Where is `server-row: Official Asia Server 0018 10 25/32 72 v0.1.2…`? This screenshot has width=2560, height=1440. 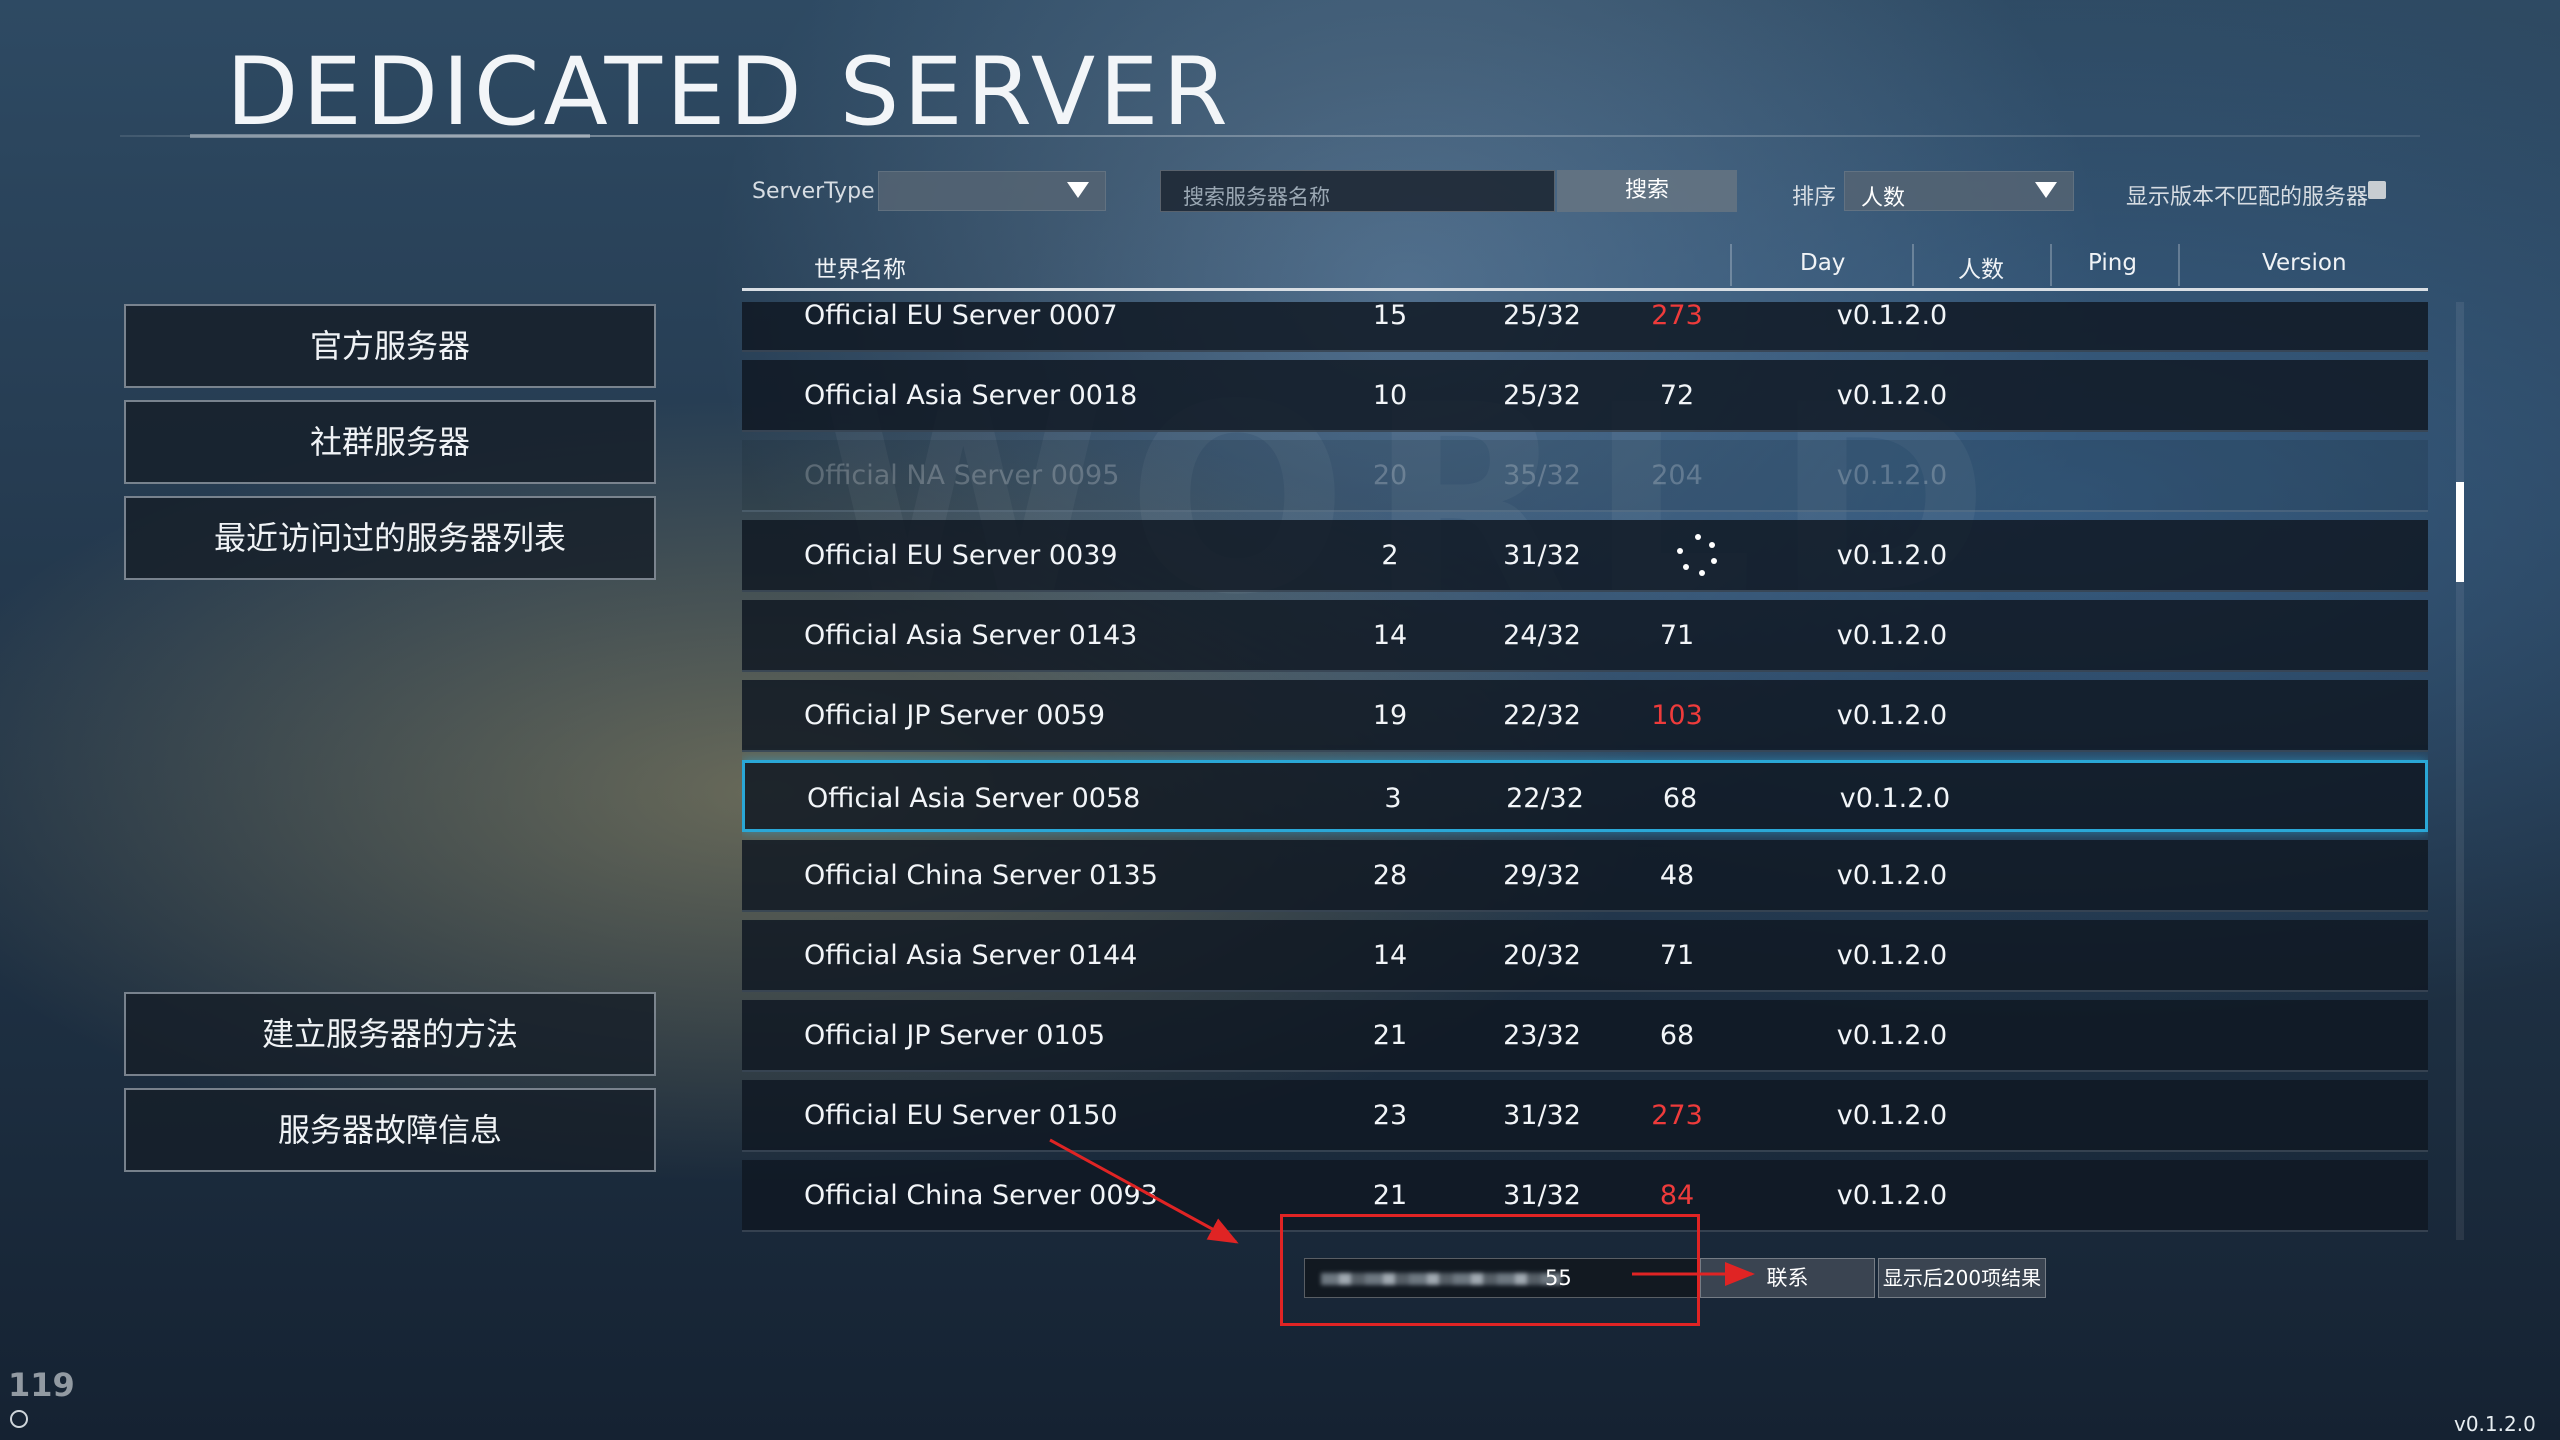 server-row: Official Asia Server 0018 10 25/32 72 v0.1.2… is located at coordinates (1585, 396).